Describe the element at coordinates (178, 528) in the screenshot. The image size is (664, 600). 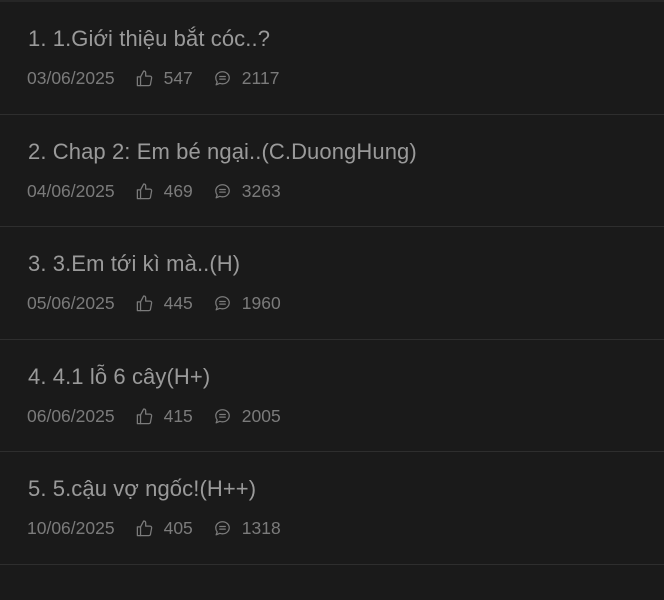
I see `like-count: 405` at that location.